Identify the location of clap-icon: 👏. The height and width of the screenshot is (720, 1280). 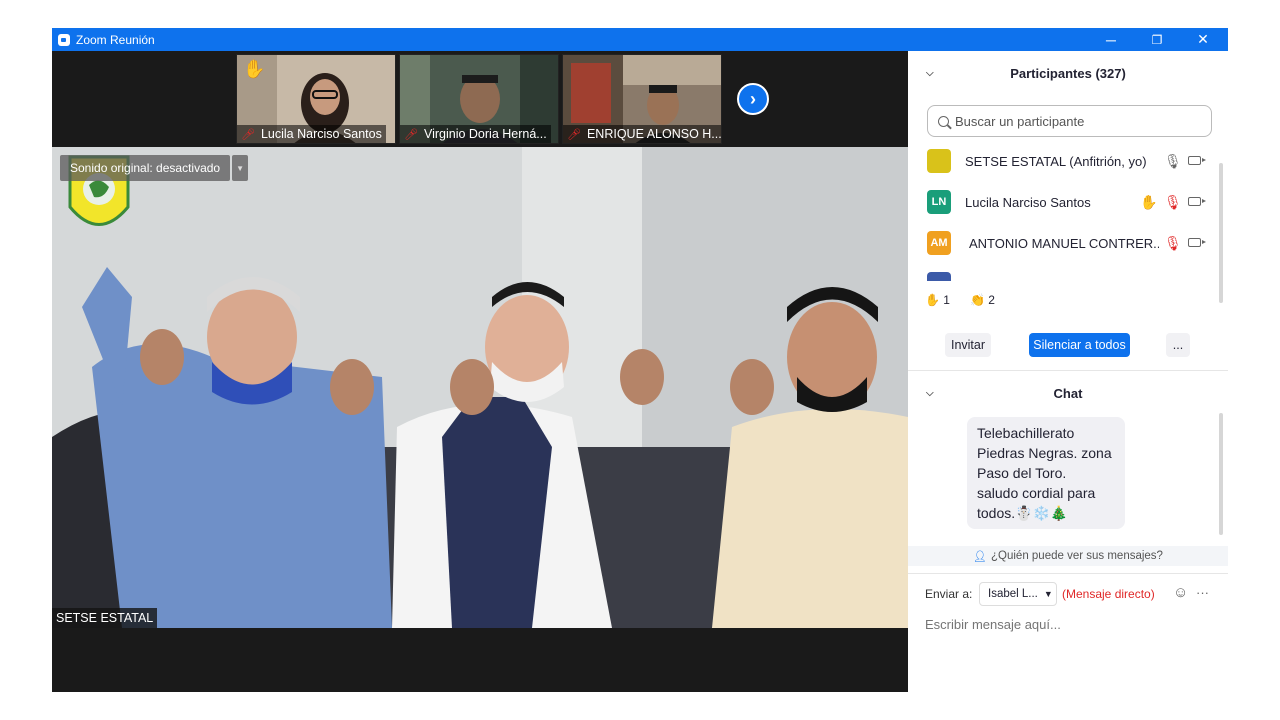
(977, 300).